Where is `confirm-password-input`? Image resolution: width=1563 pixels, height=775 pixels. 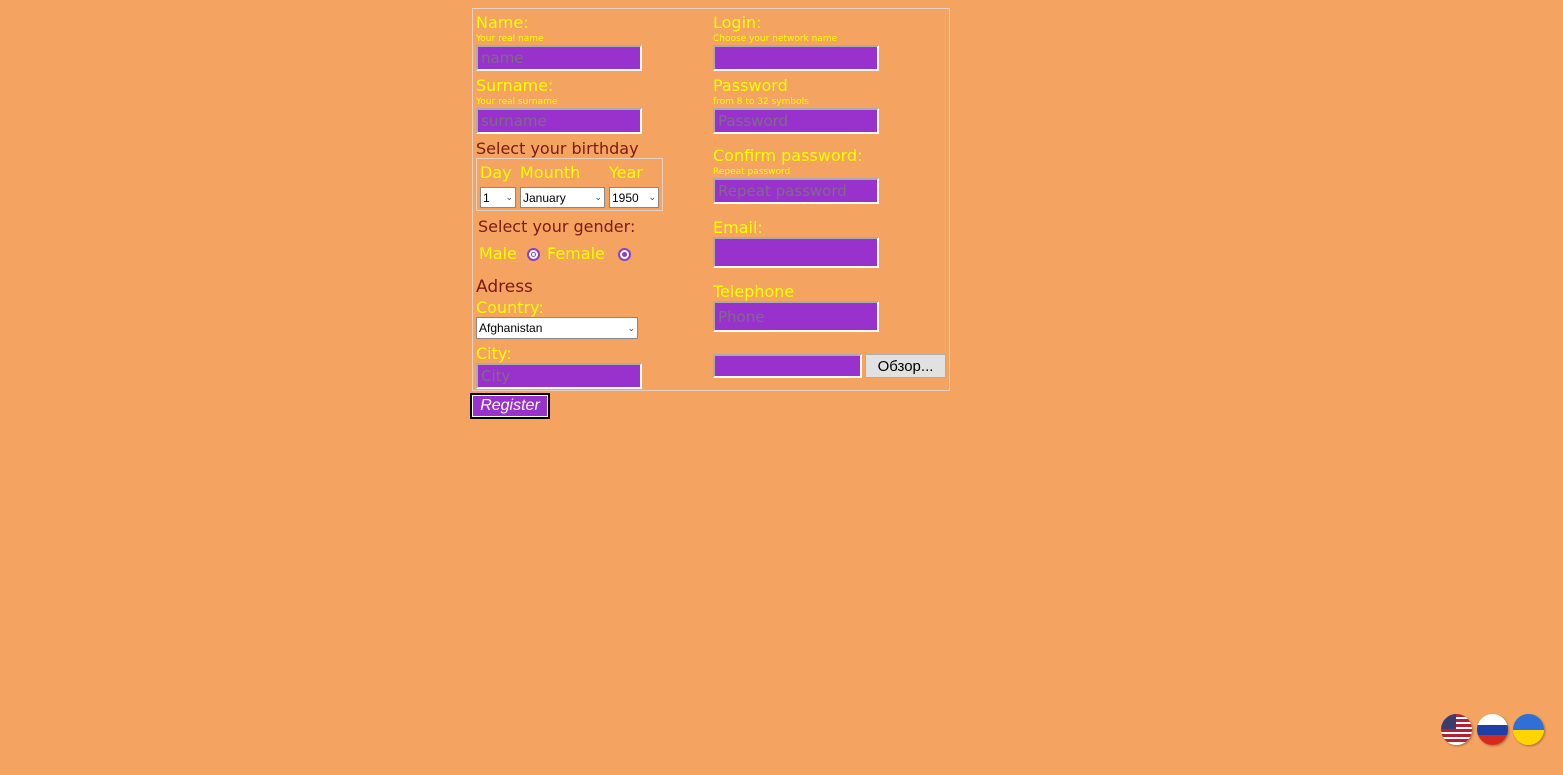 confirm-password-input is located at coordinates (796, 191).